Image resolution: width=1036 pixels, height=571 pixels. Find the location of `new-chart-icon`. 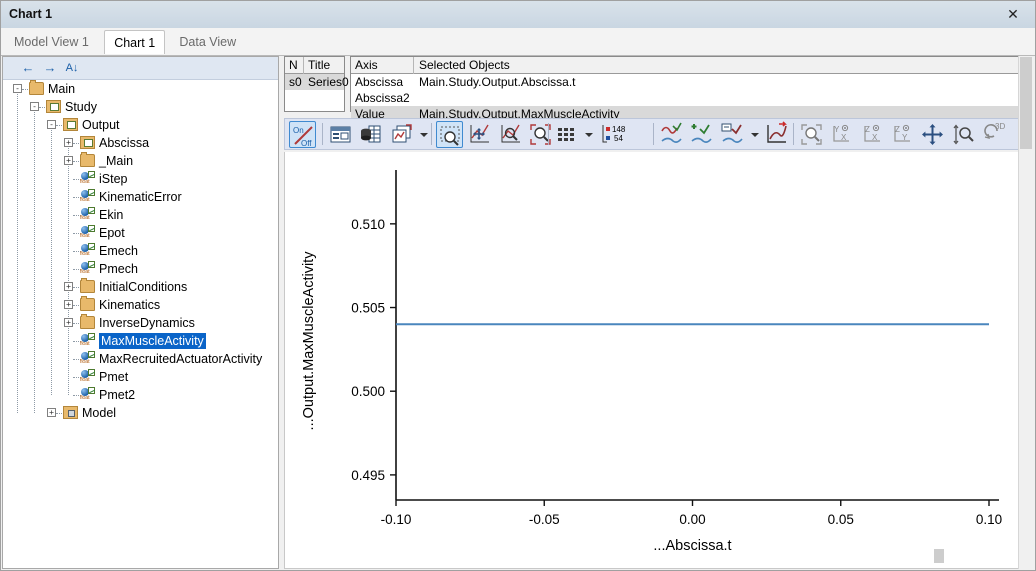

new-chart-icon is located at coordinates (401, 134).